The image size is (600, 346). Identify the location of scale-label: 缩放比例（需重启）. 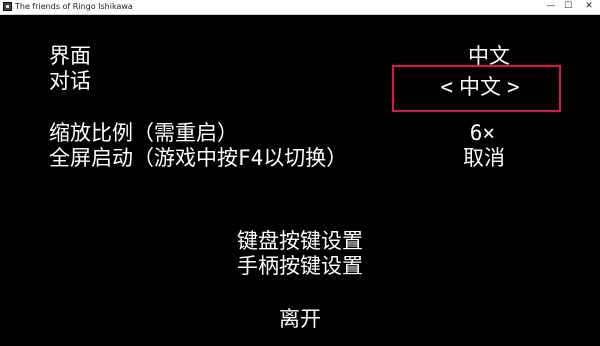
(143, 133).